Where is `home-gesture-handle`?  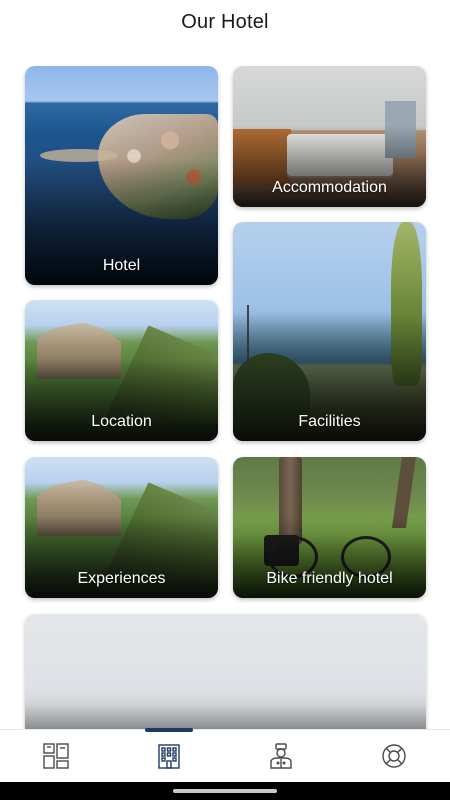
home-gesture-handle is located at coordinates (225, 791).